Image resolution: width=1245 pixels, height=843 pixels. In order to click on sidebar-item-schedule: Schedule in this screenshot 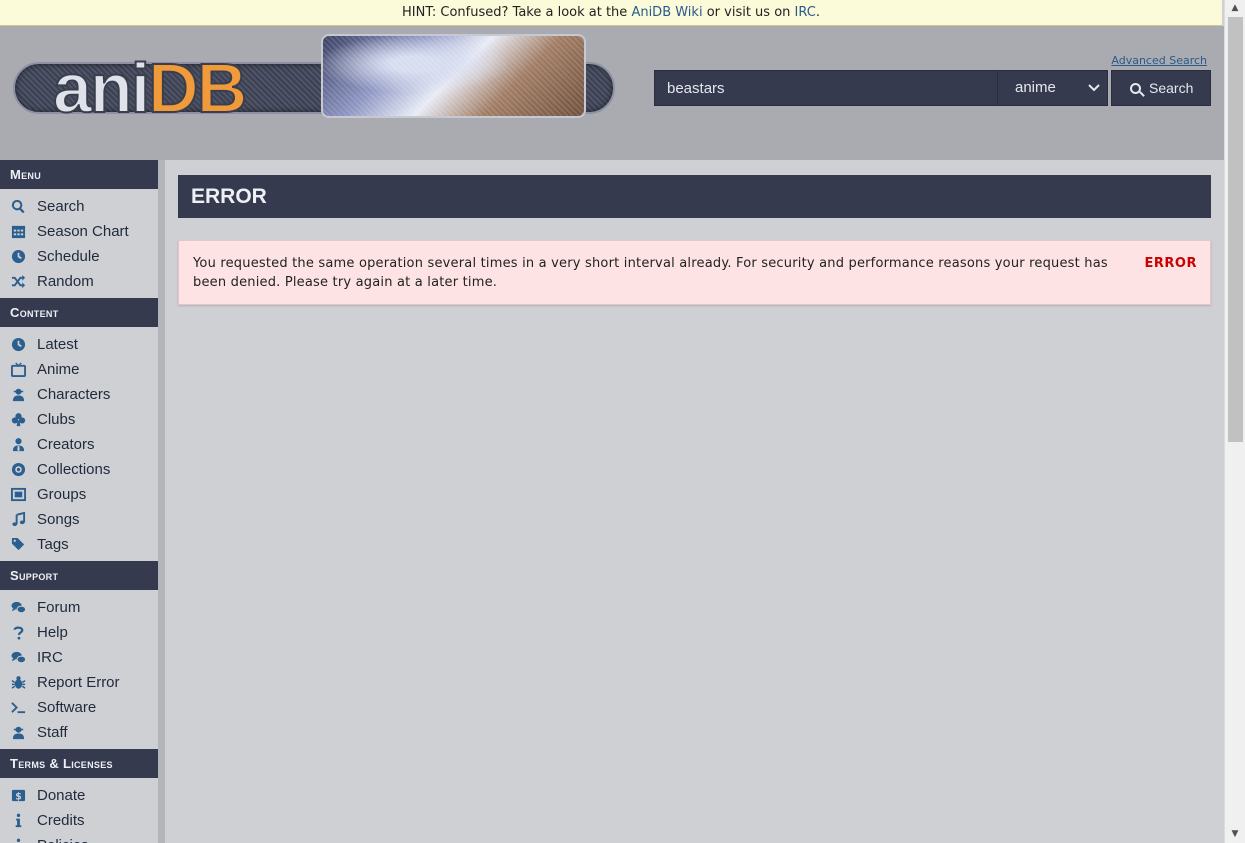, I will do `click(79, 256)`.